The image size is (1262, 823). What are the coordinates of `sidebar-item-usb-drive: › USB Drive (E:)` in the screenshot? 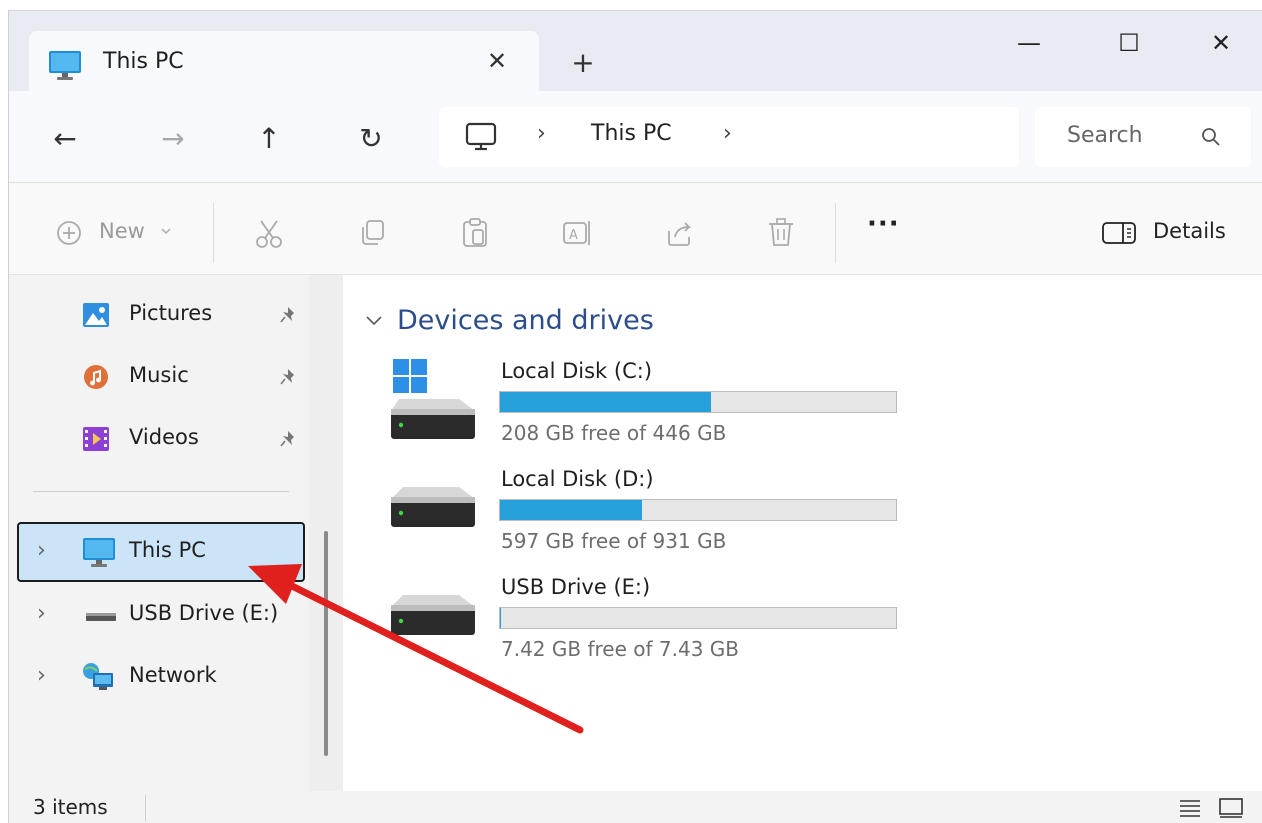 It's located at (159, 615).